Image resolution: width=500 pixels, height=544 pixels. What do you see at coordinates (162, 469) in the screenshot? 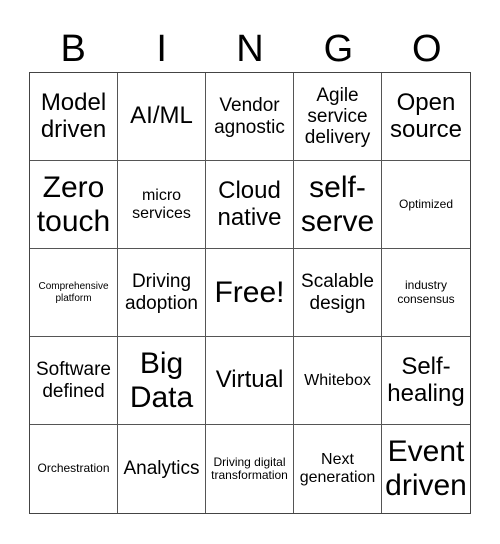
I see `bingo-cell: Analytics` at bounding box center [162, 469].